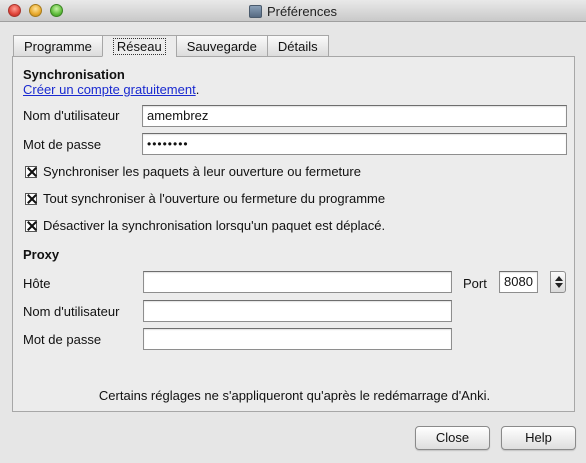 The height and width of the screenshot is (463, 586). Describe the element at coordinates (297, 339) in the screenshot. I see `proxy-password-input` at that location.